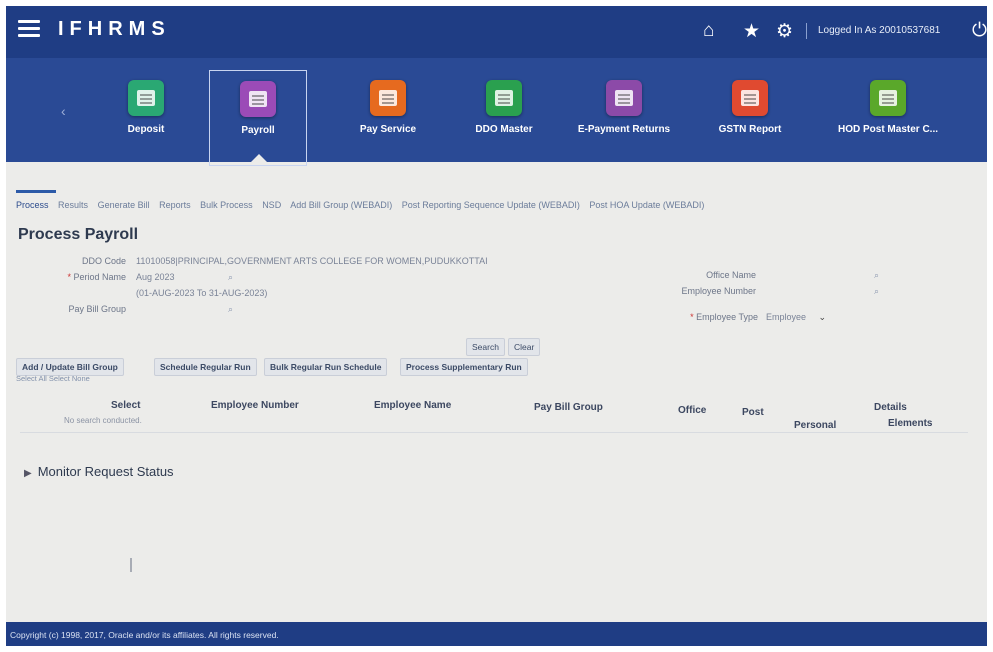 This screenshot has width=993, height=652. Describe the element at coordinates (646, 205) in the screenshot. I see `tab-post-hoa-update: Post HOA Update (WEBADI)` at that location.